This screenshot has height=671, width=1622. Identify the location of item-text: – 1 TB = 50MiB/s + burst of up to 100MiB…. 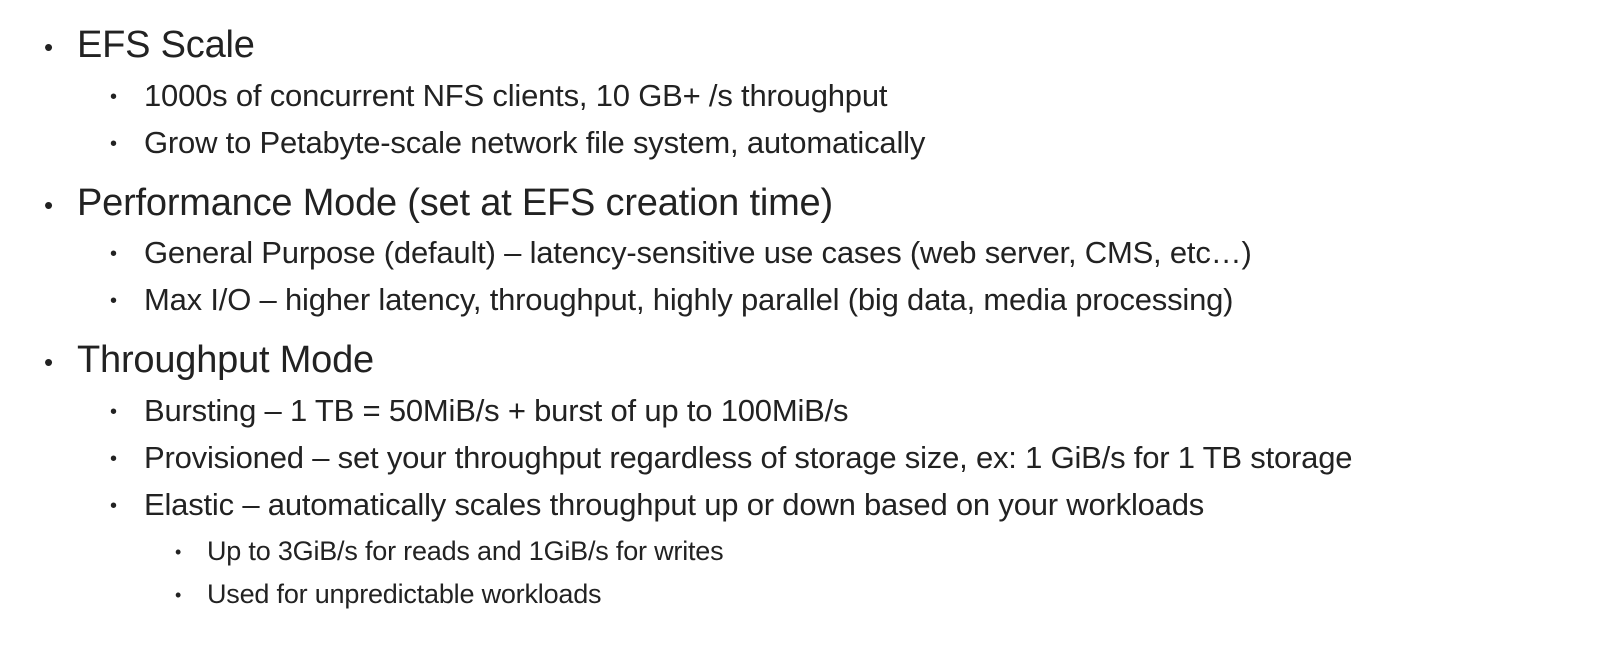
(552, 410).